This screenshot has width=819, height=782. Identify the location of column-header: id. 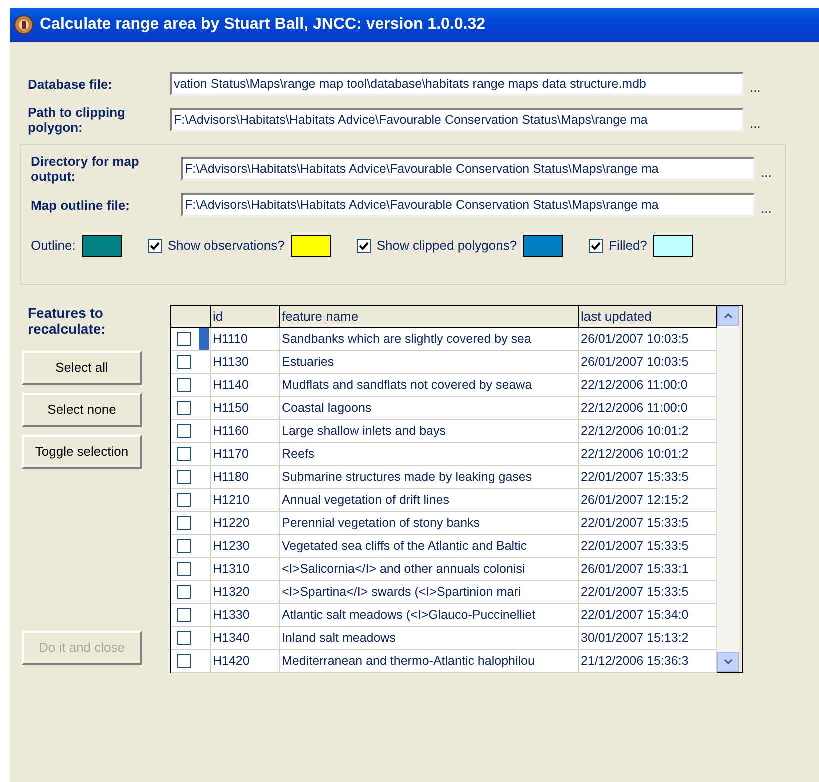
(245, 316).